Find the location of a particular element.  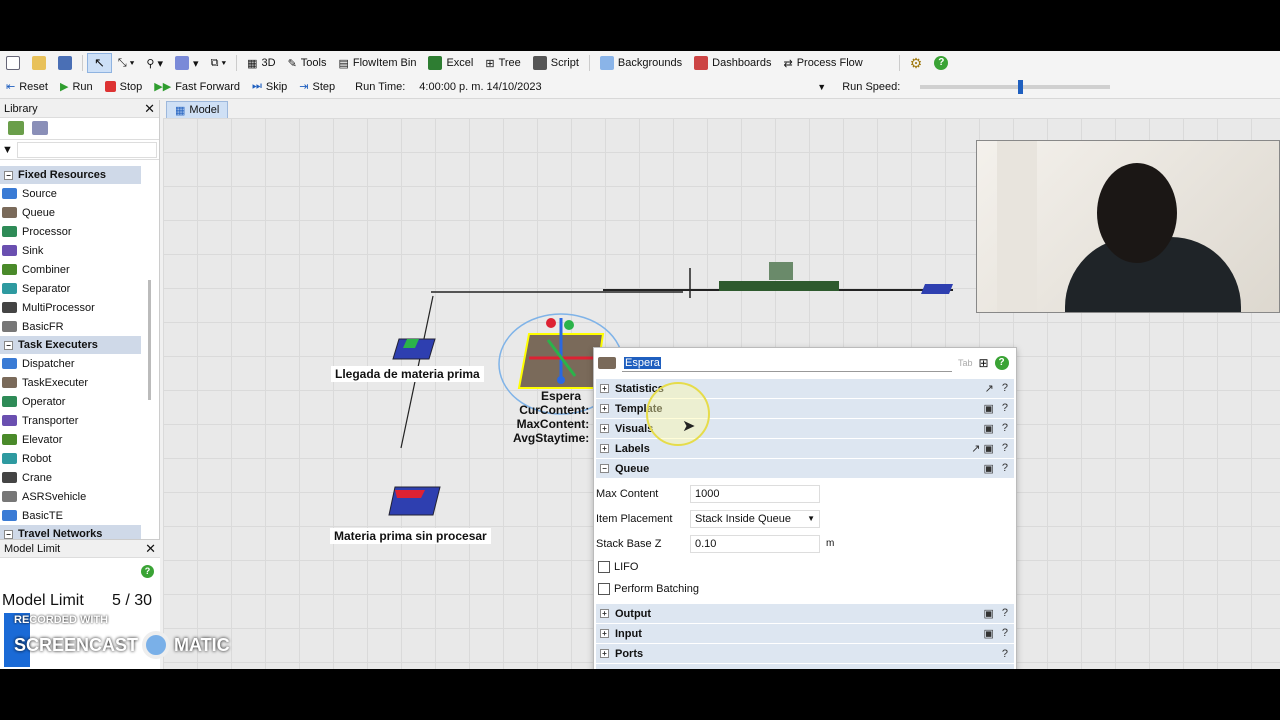

library-item: Source is located at coordinates (79, 193).